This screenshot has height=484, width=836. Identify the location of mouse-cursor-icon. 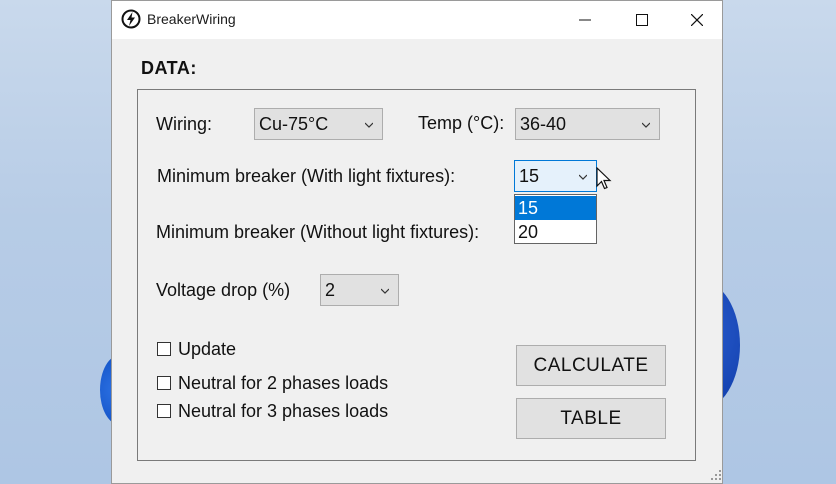
(604, 178).